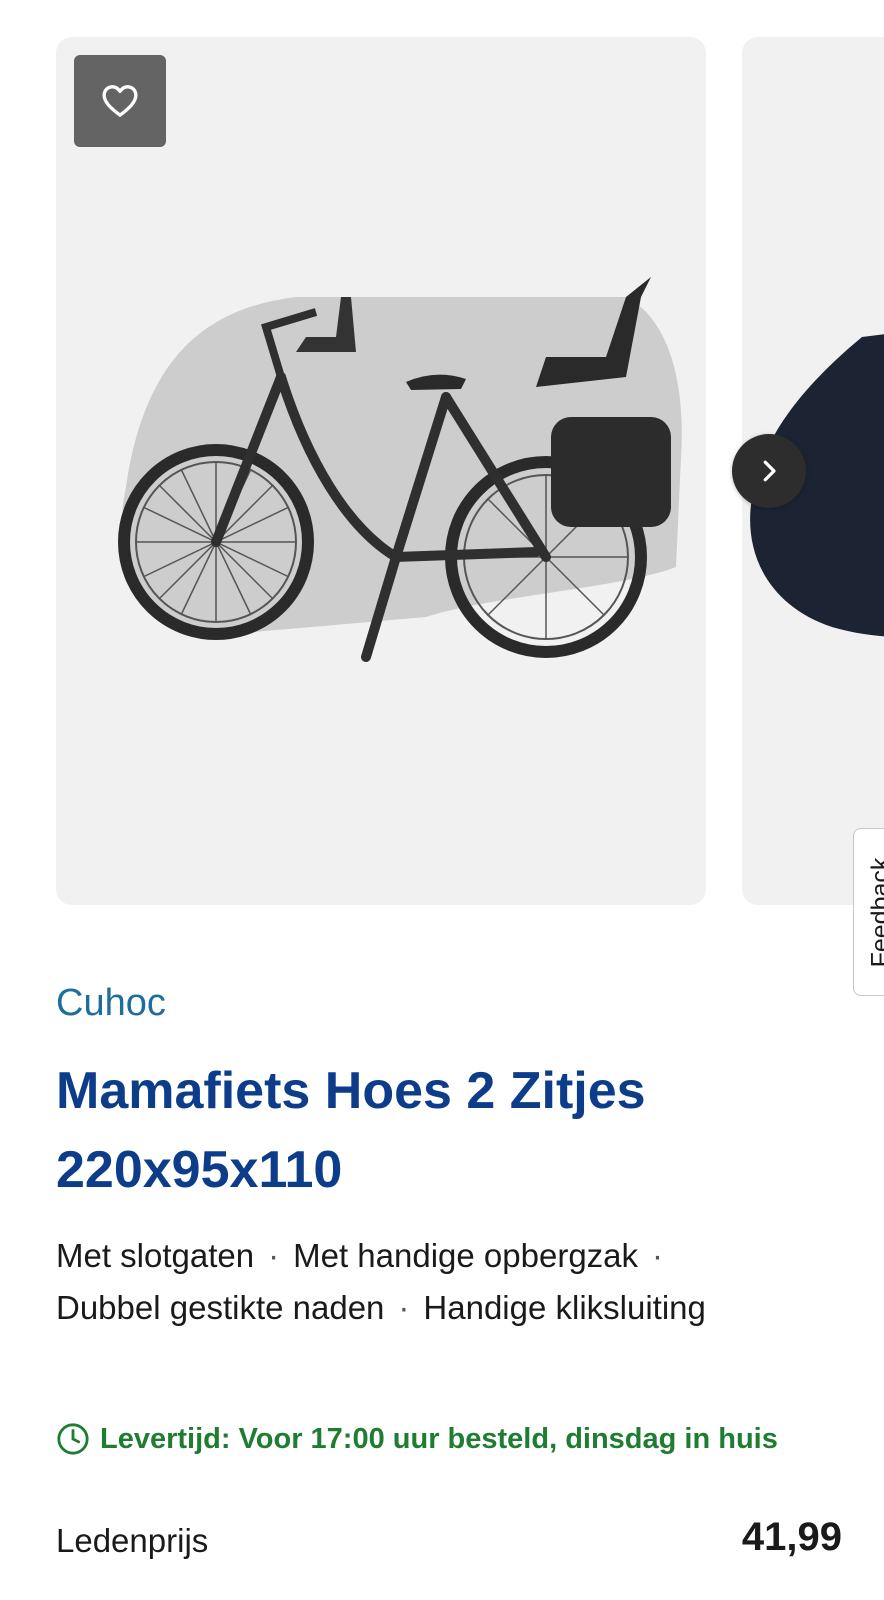 Image resolution: width=884 pixels, height=1600 pixels. Describe the element at coordinates (791, 1537) in the screenshot. I see `price-value: 41,99` at that location.